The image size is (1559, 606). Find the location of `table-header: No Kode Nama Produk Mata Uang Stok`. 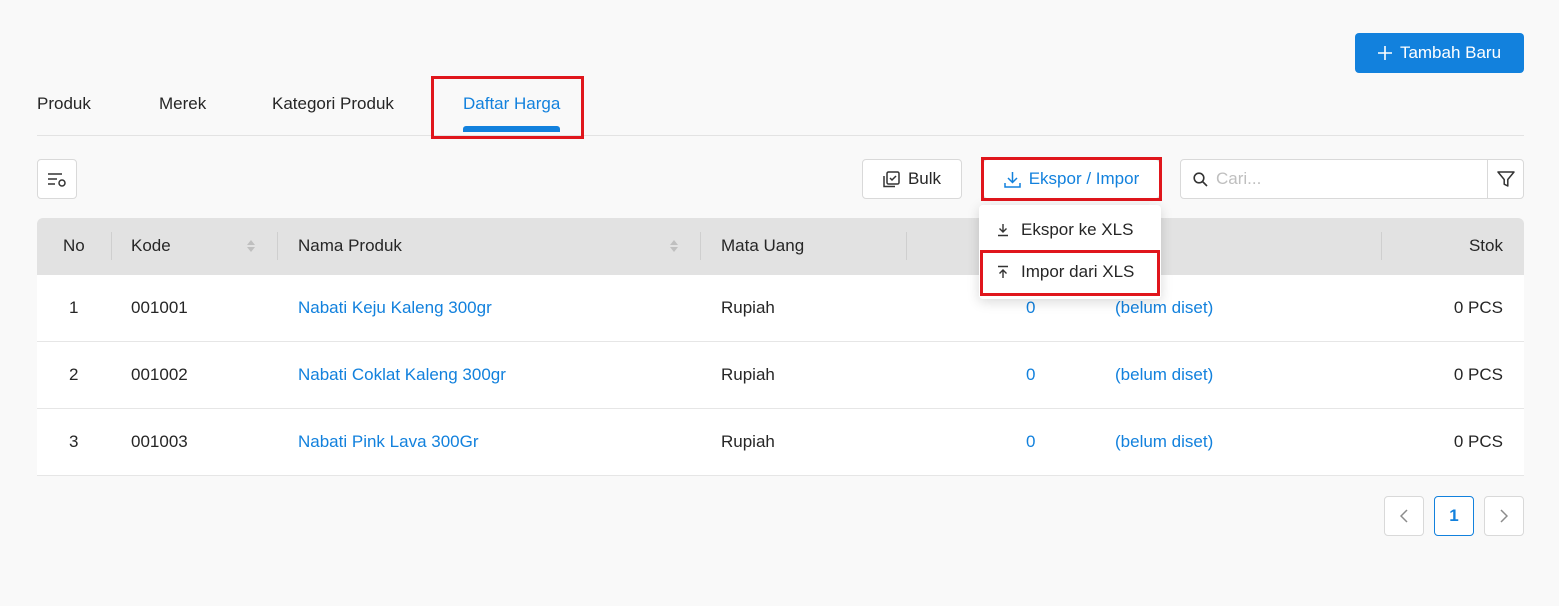

table-header: No Kode Nama Produk Mata Uang Stok is located at coordinates (780, 246).